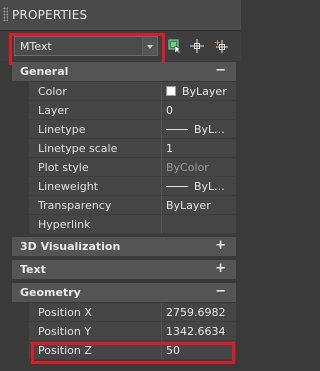  I want to click on toggle-pickadd-icon: +, so click(221, 46).